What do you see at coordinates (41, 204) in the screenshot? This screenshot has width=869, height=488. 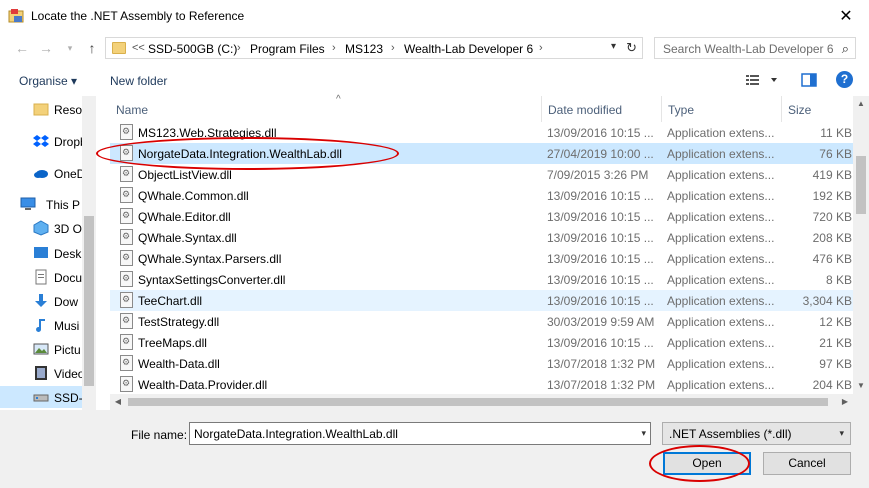 I see `nav-item-this-pc: This P` at bounding box center [41, 204].